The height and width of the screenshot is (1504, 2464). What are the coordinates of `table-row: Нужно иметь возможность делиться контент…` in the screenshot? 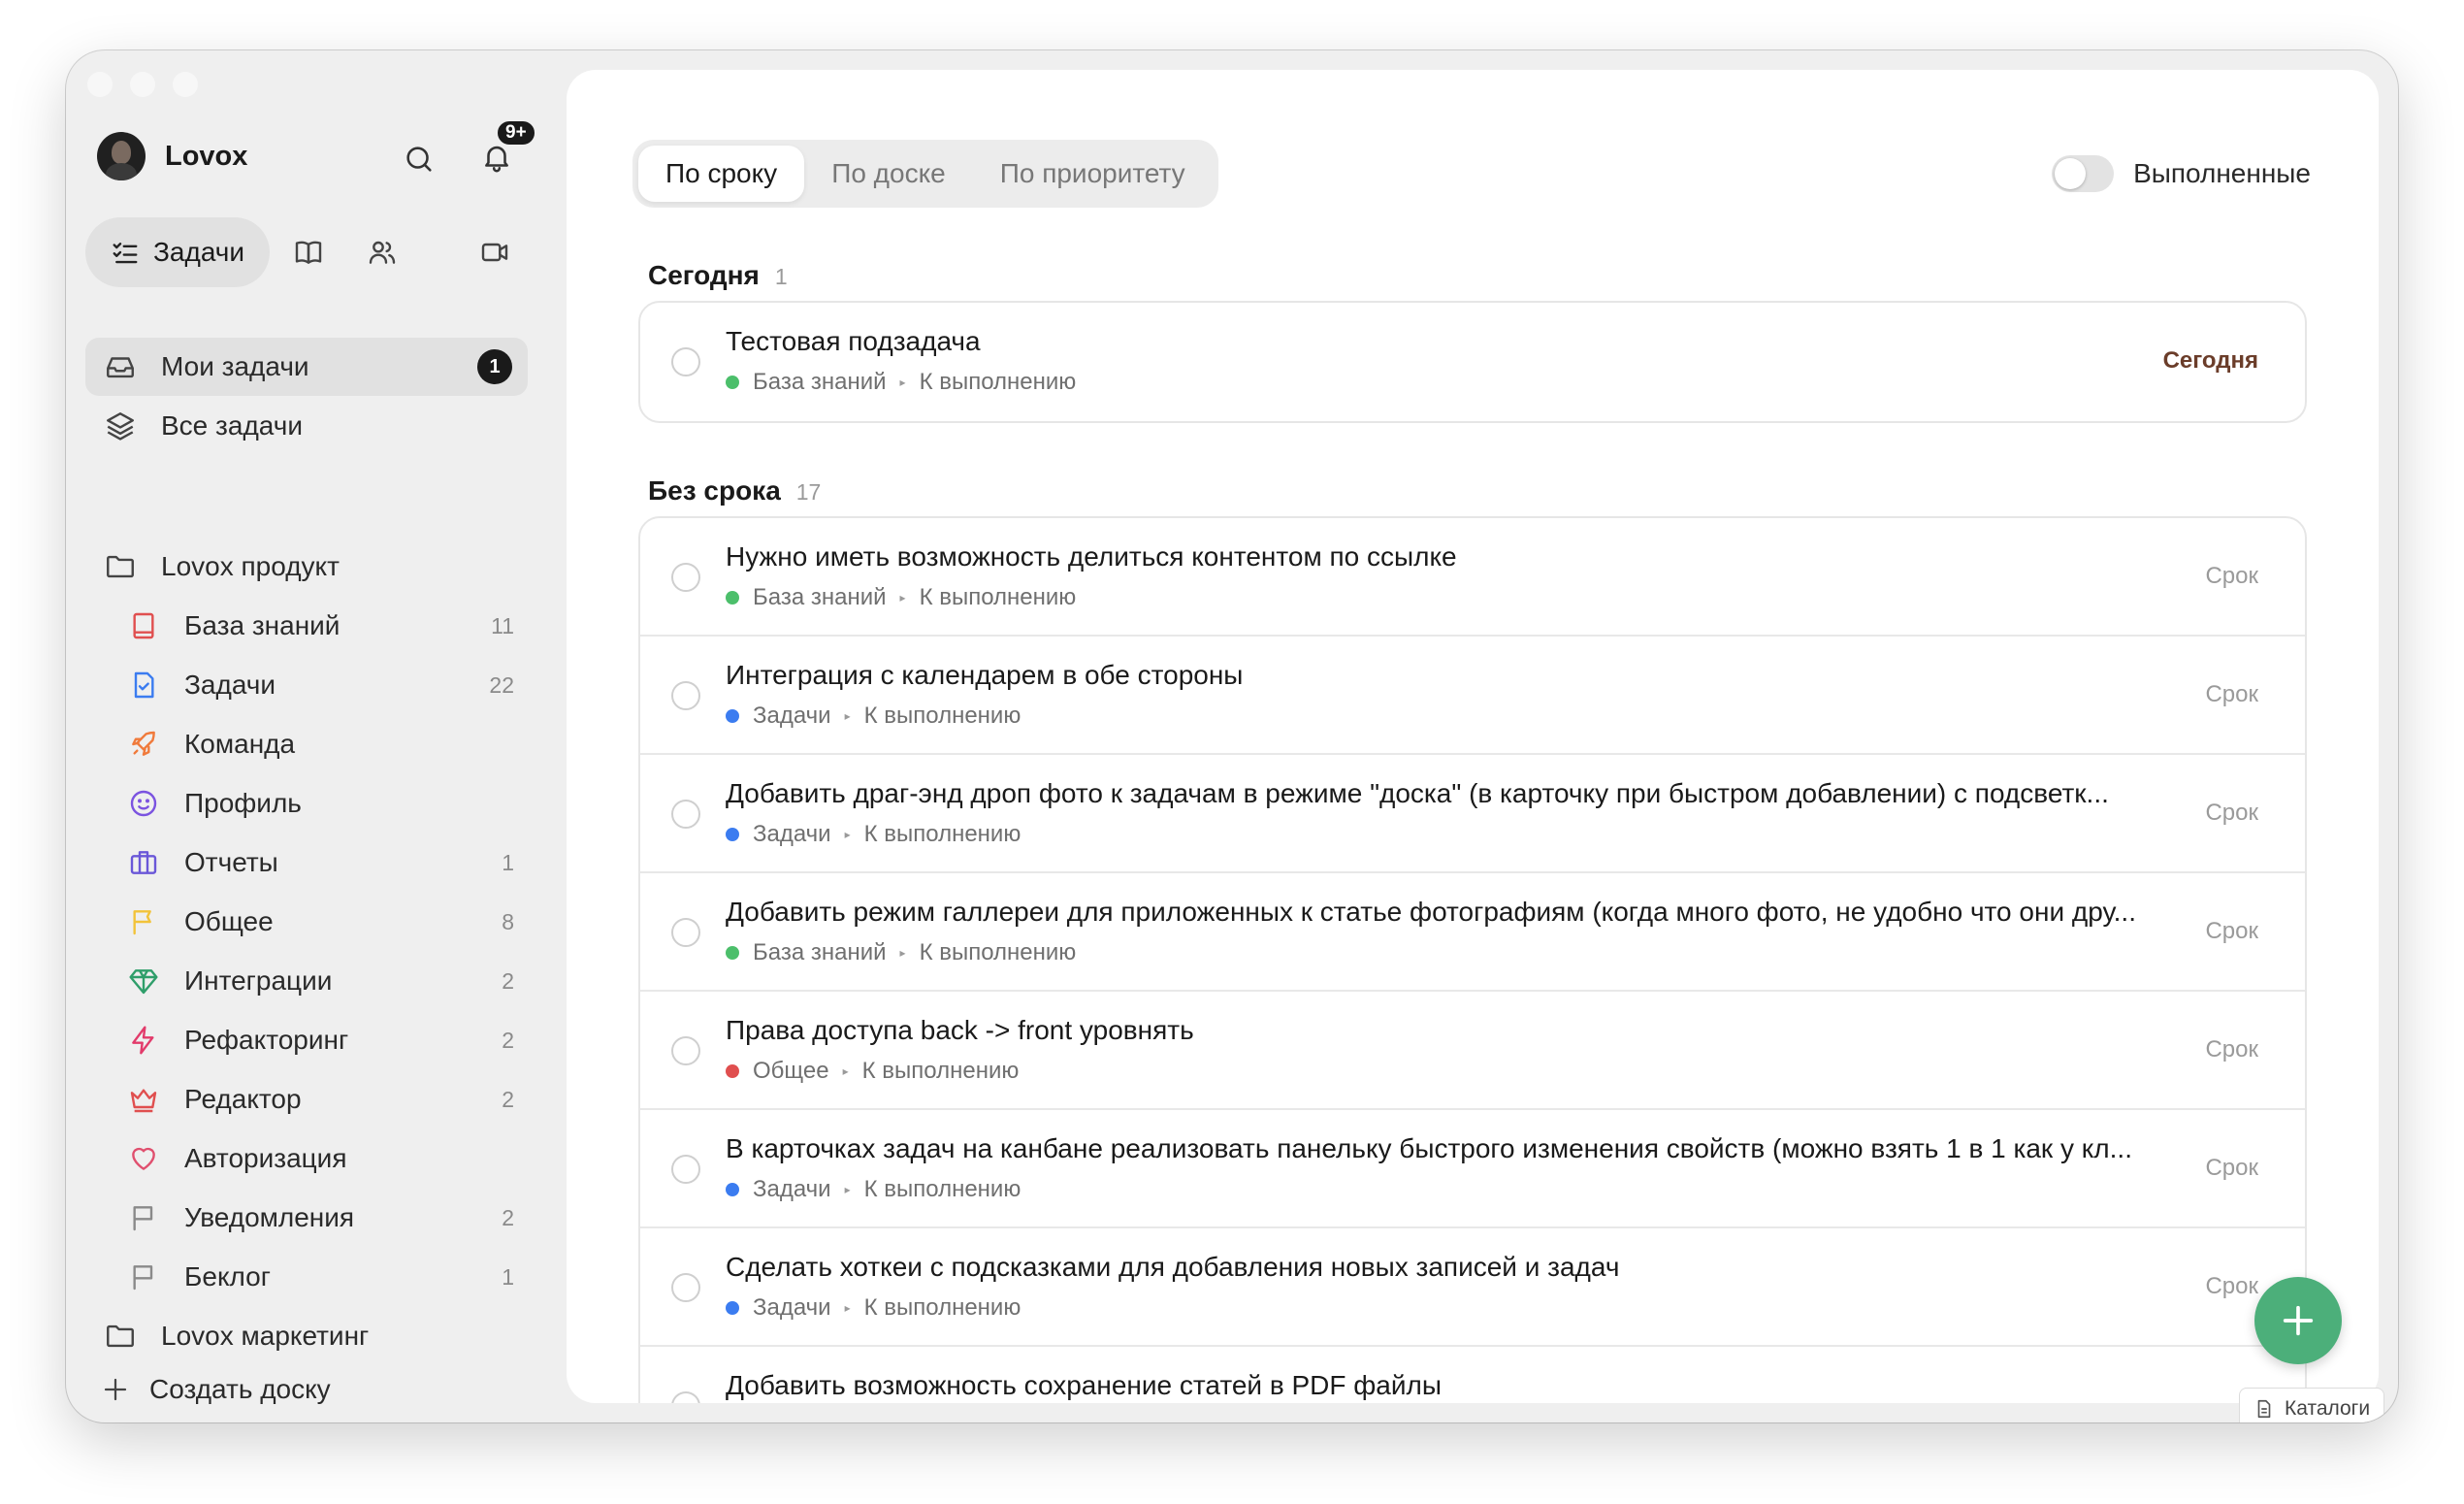 It's located at (1473, 577).